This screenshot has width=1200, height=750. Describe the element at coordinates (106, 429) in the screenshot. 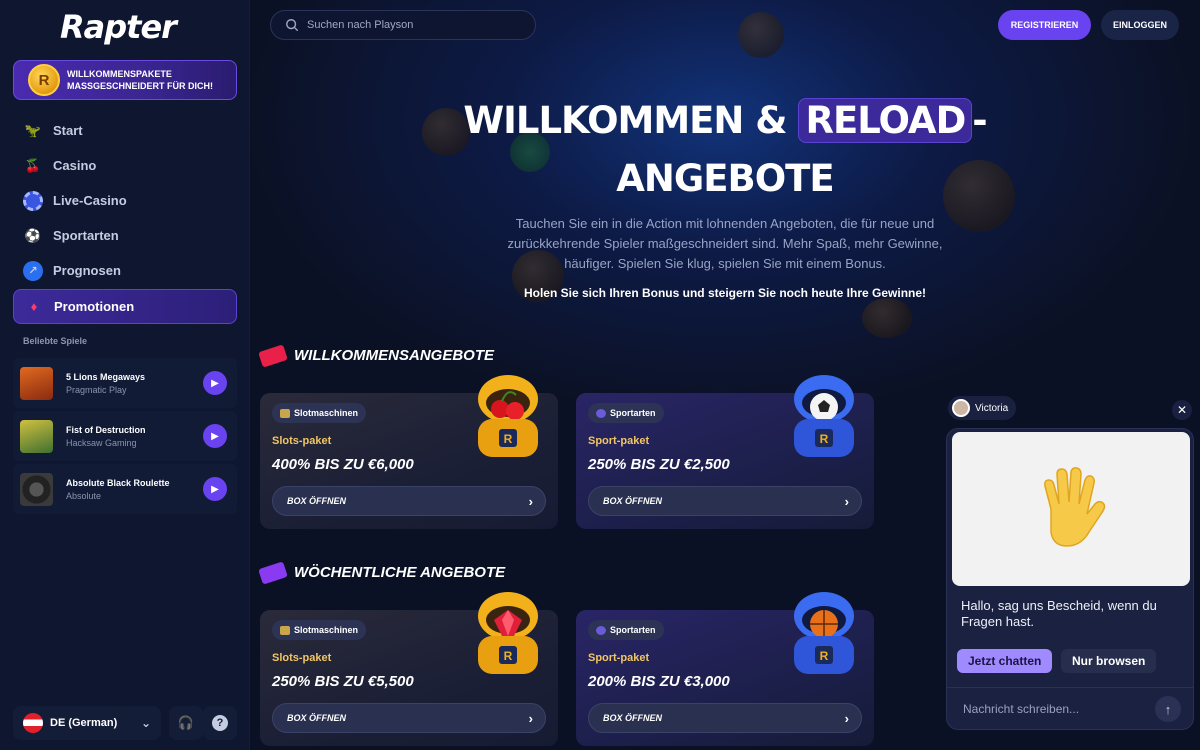

I see `game-title: Fist of Destruction` at that location.